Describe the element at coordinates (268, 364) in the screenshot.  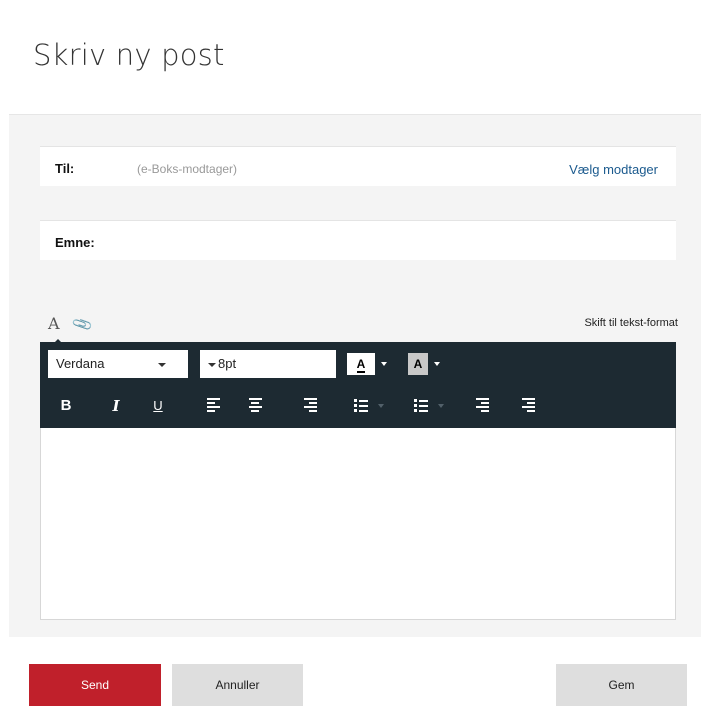
I see `font-size-select: 8pt` at that location.